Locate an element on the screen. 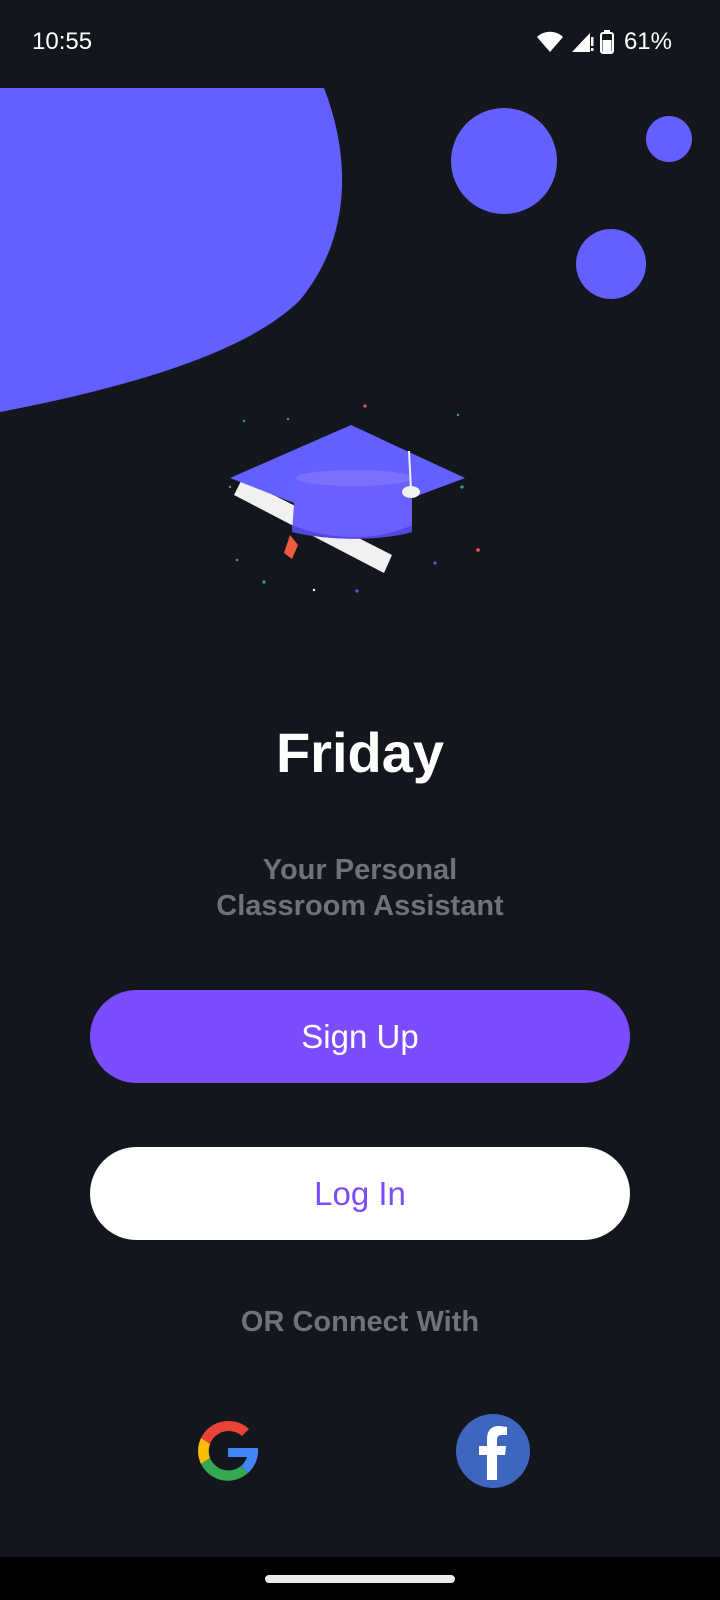  google-icon is located at coordinates (228, 1451).